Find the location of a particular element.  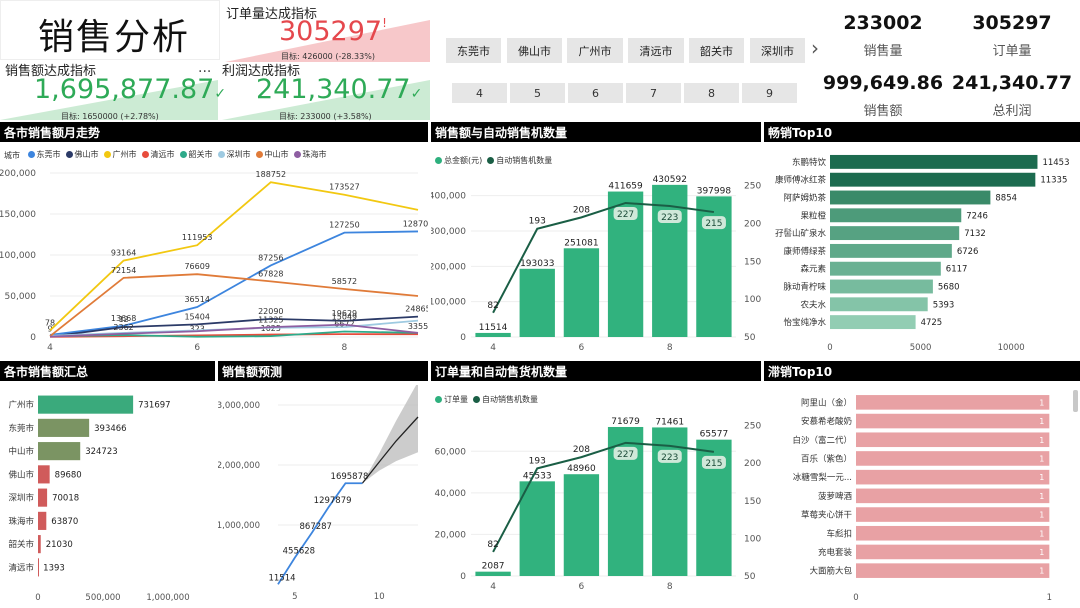

warning-mark-icon: ! is located at coordinates (384, 23).